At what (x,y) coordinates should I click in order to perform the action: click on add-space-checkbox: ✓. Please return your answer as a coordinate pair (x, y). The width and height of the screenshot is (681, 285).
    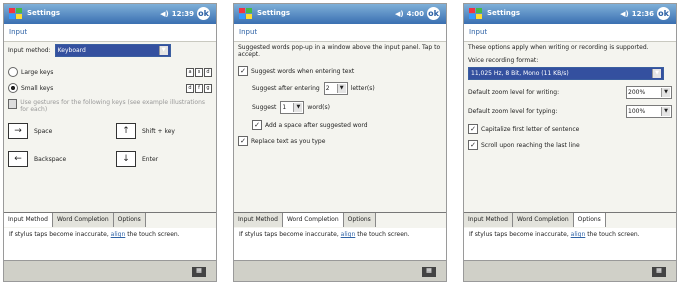
    Looking at the image, I should click on (257, 125).